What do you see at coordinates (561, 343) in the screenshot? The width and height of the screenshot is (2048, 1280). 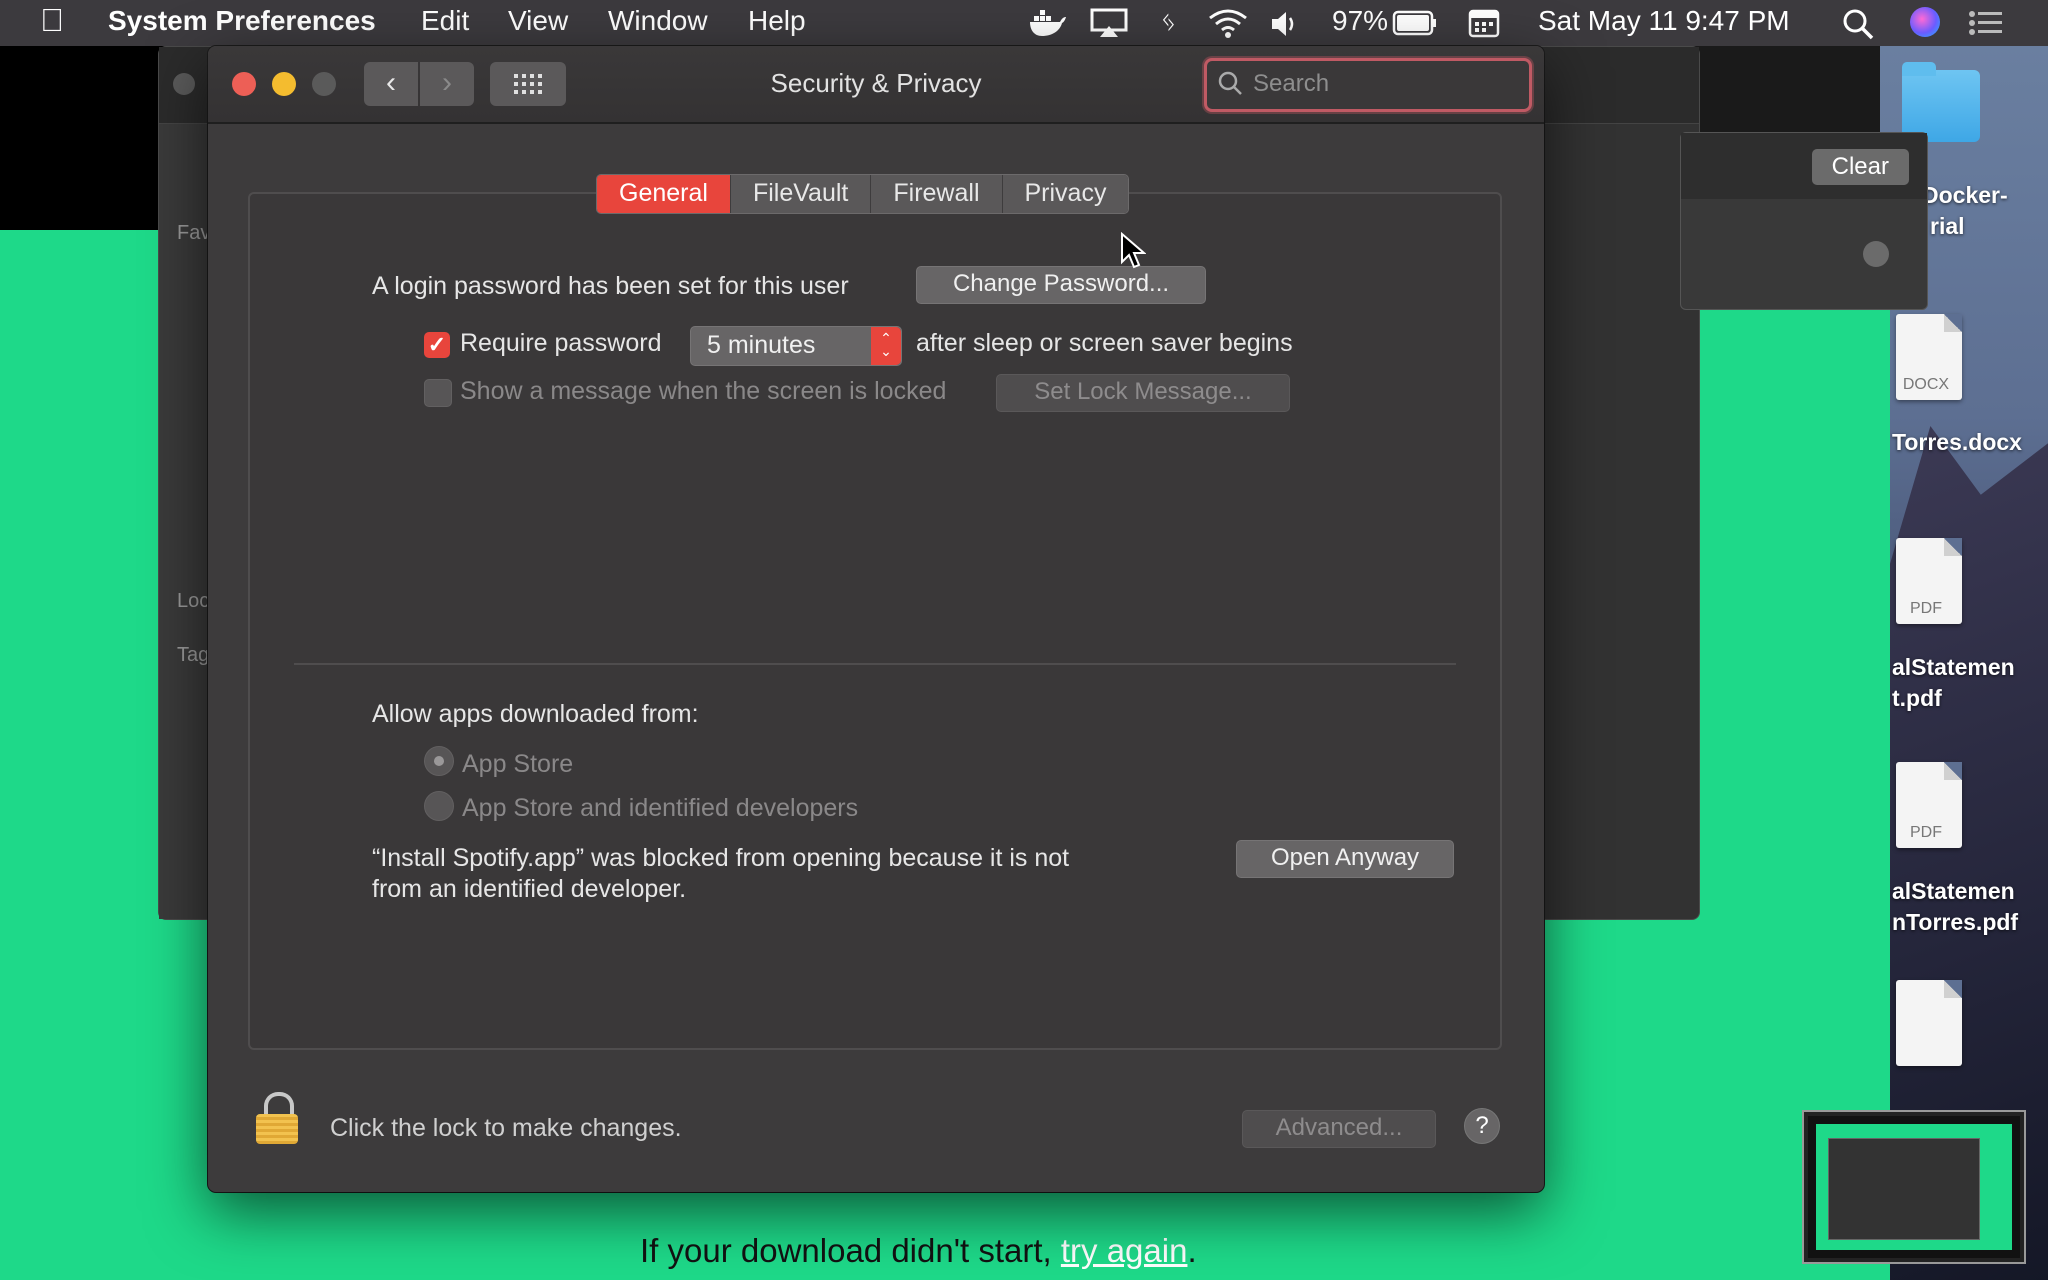 I see `require-password-label: Require password` at bounding box center [561, 343].